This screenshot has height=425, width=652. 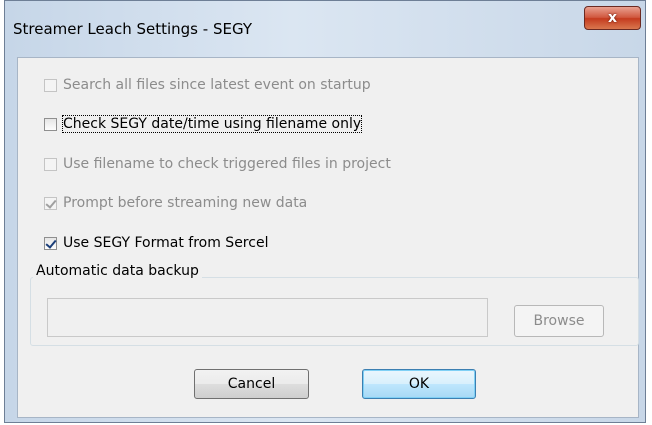 I want to click on use-segy-format-checkbox, so click(x=50, y=243).